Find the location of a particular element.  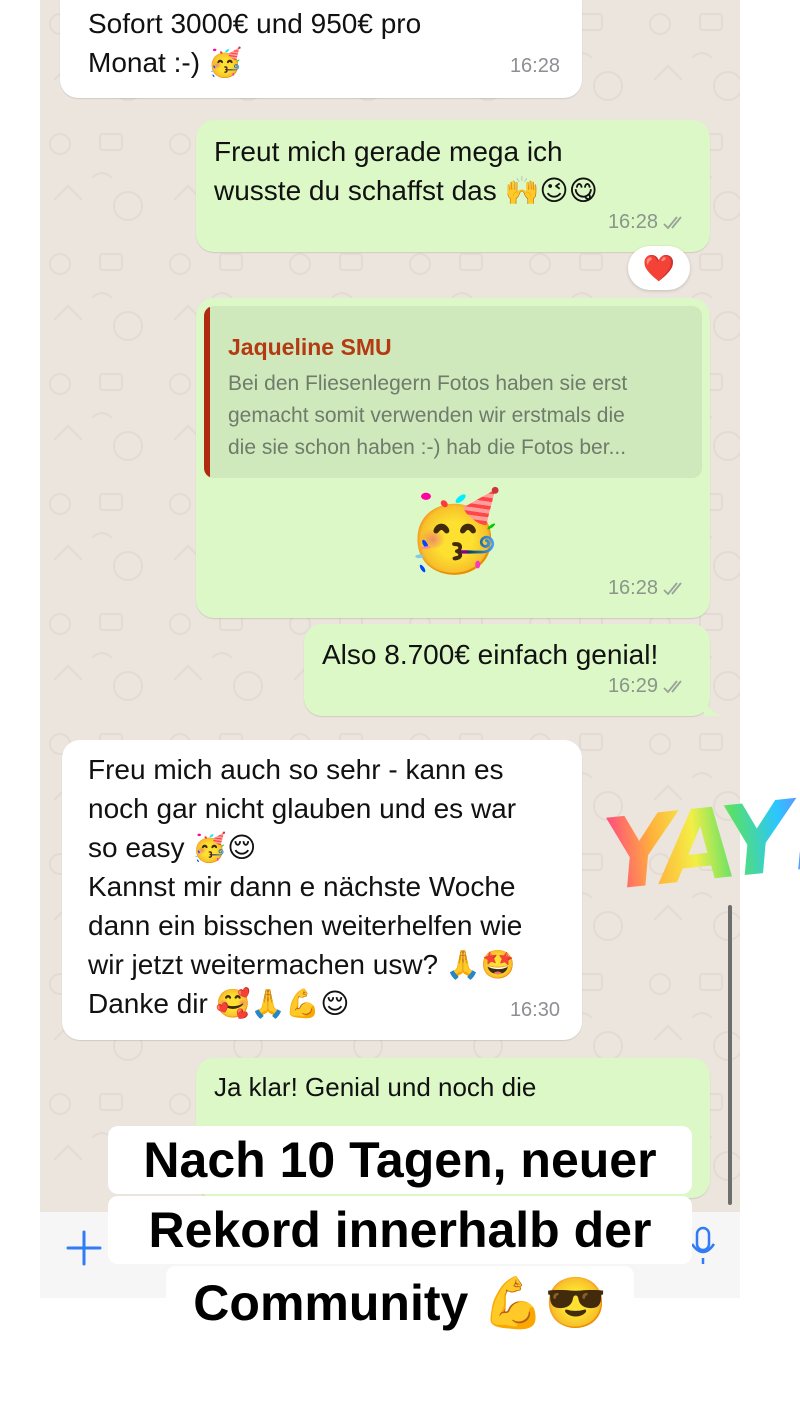

heart-reaction: ❤️ is located at coordinates (659, 268).